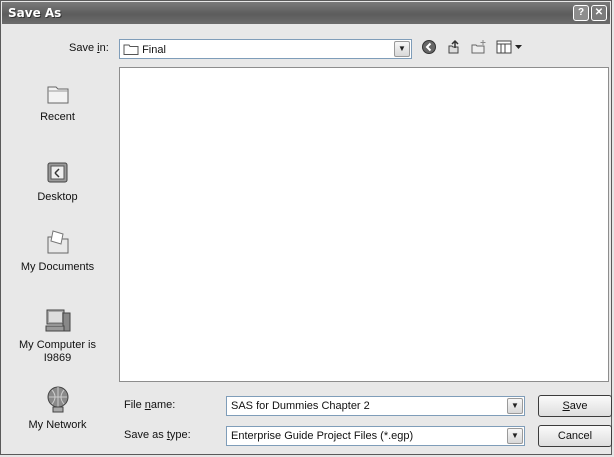 The width and height of the screenshot is (614, 457). What do you see at coordinates (479, 49) in the screenshot?
I see `new-folder-icon` at bounding box center [479, 49].